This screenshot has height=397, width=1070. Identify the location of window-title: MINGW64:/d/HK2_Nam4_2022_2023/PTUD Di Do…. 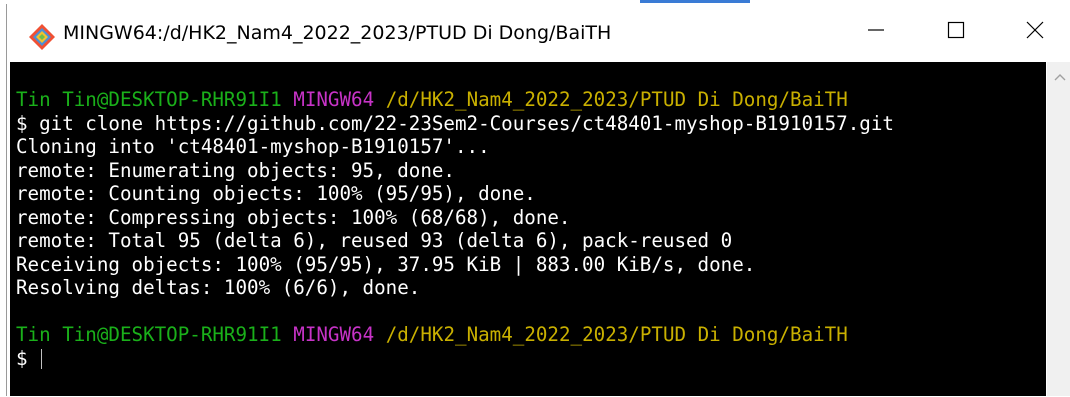
(337, 33).